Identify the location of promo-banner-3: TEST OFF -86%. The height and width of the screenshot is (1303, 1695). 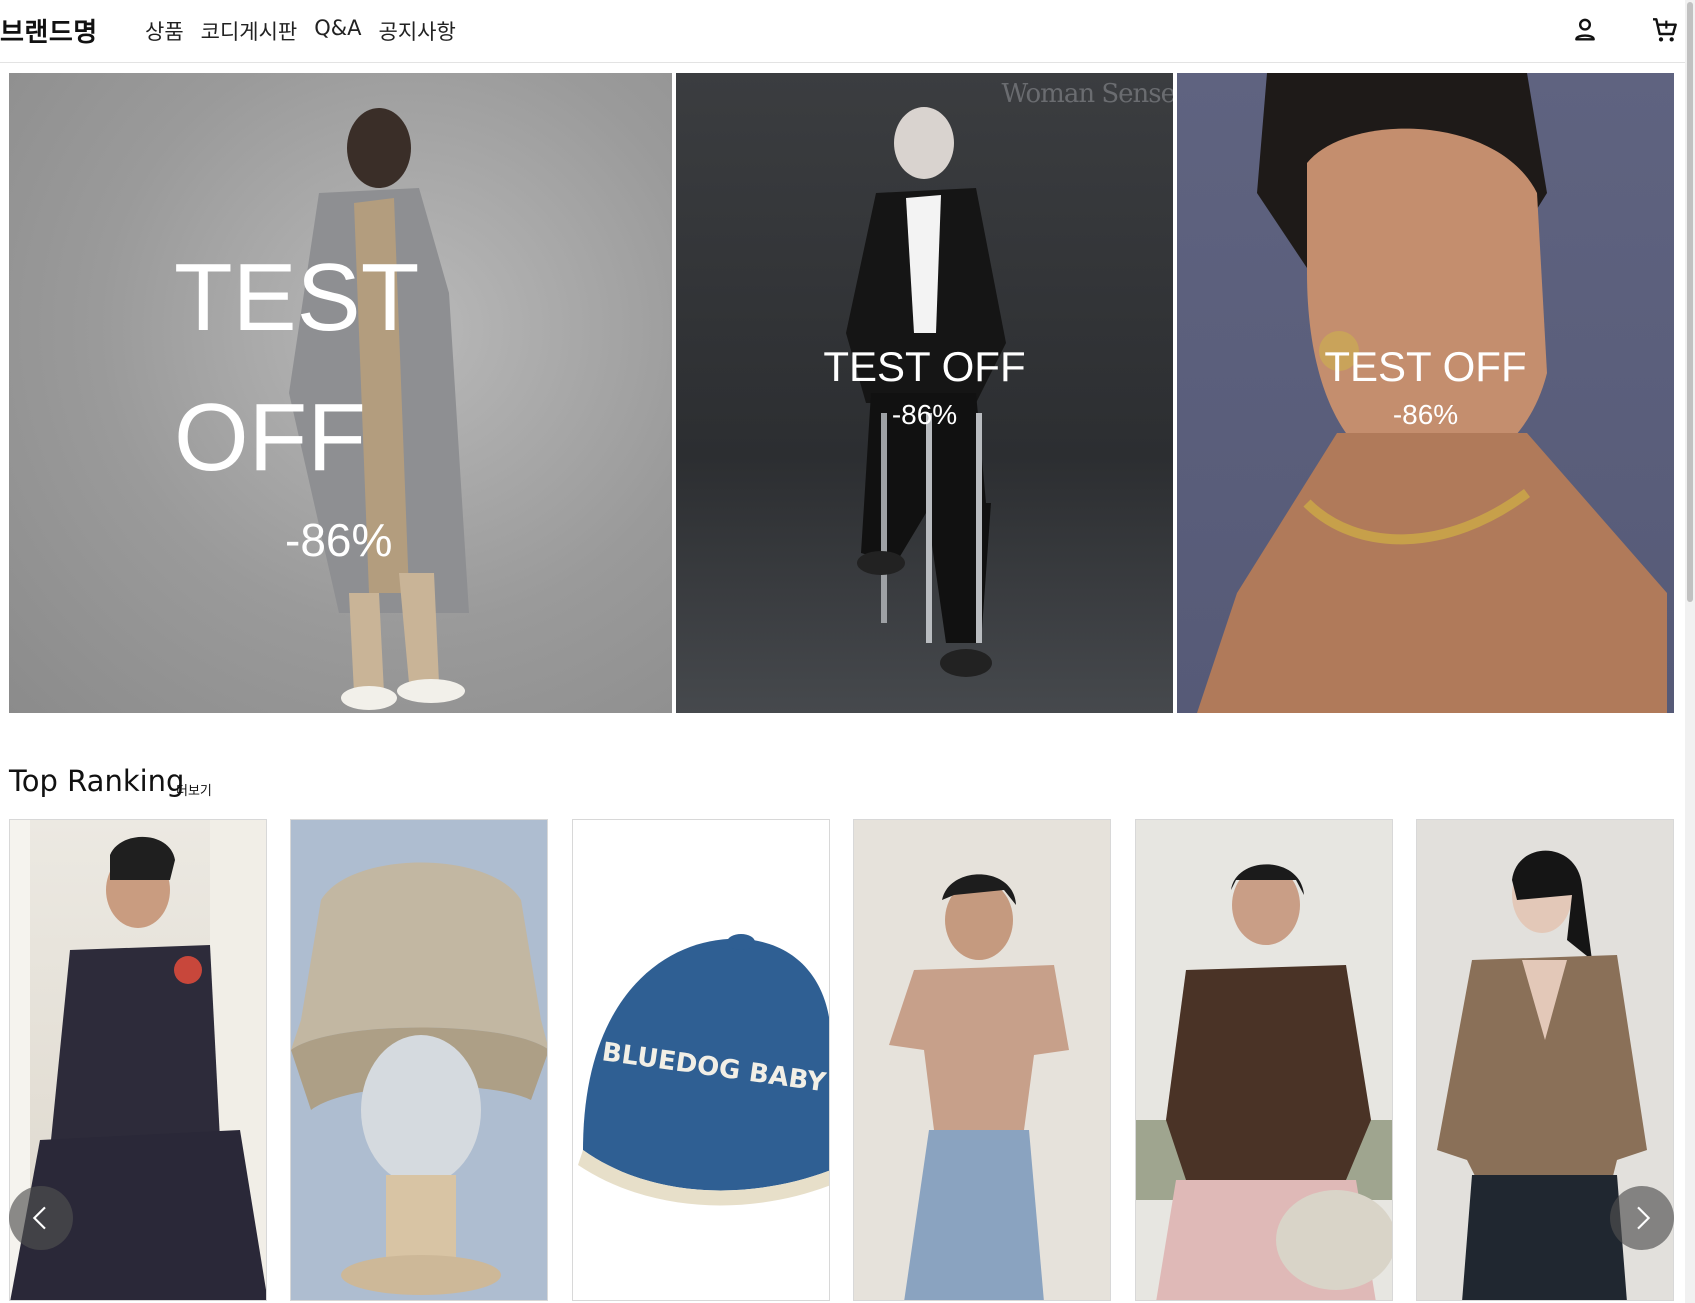
(1425, 393).